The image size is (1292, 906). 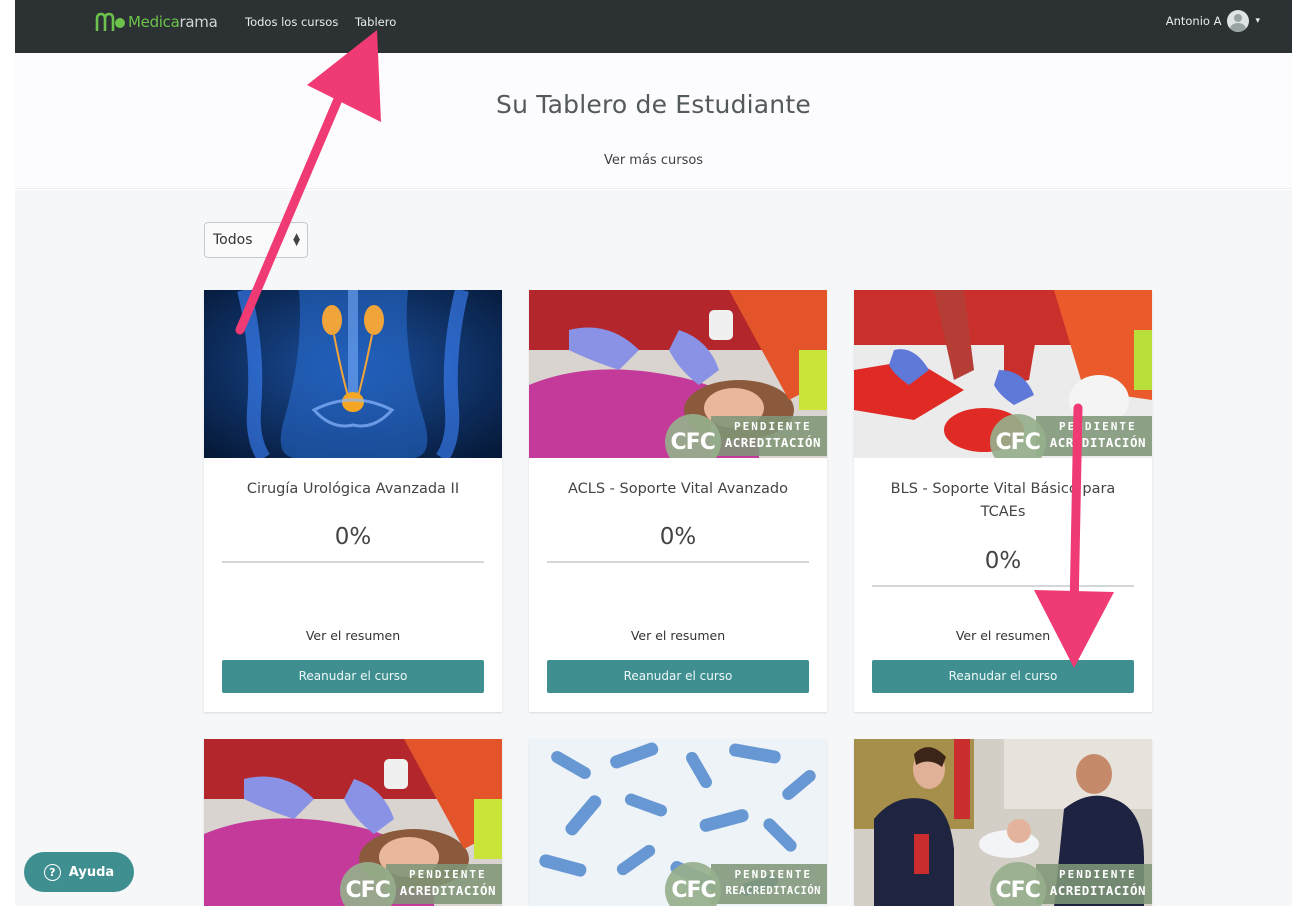 What do you see at coordinates (773, 891) in the screenshot?
I see `badge-line2: REACREDITACIÓN` at bounding box center [773, 891].